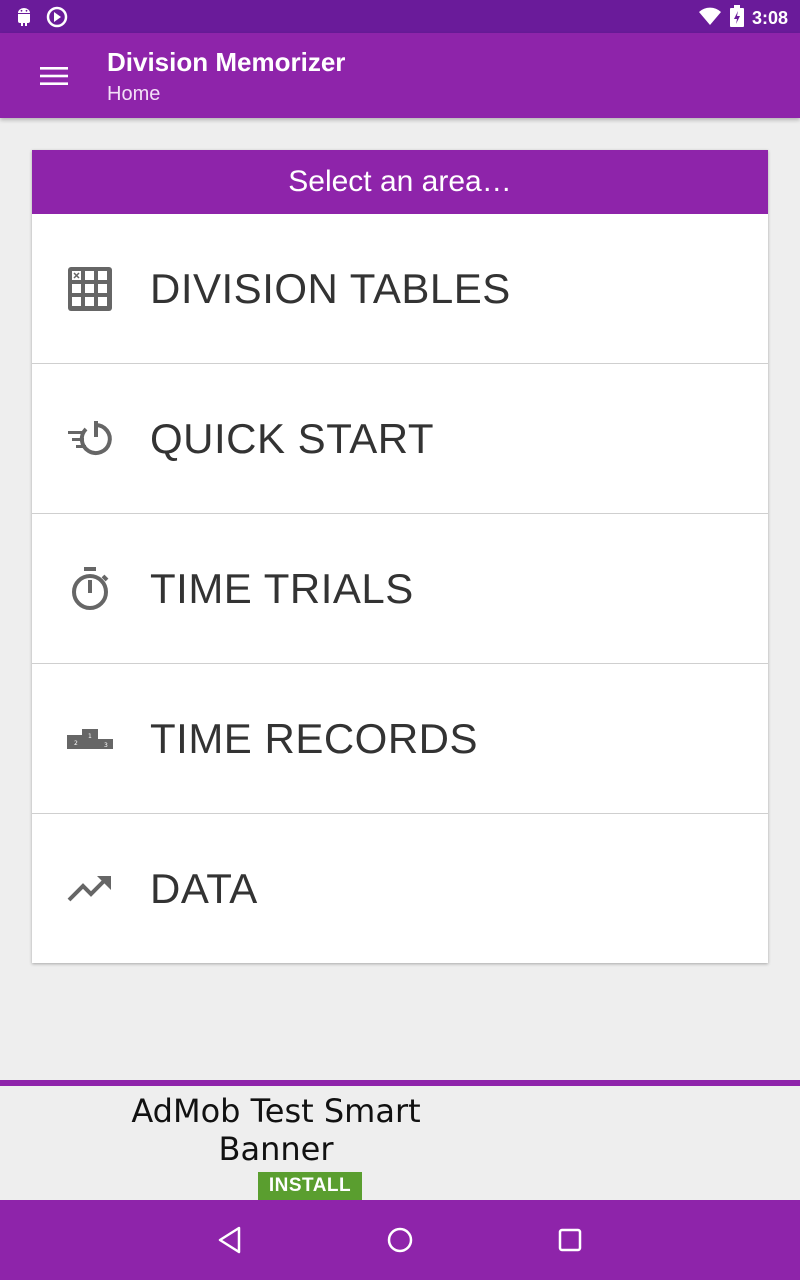 The image size is (800, 1280). Describe the element at coordinates (204, 888) in the screenshot. I see `menu-item-label: DATA` at that location.